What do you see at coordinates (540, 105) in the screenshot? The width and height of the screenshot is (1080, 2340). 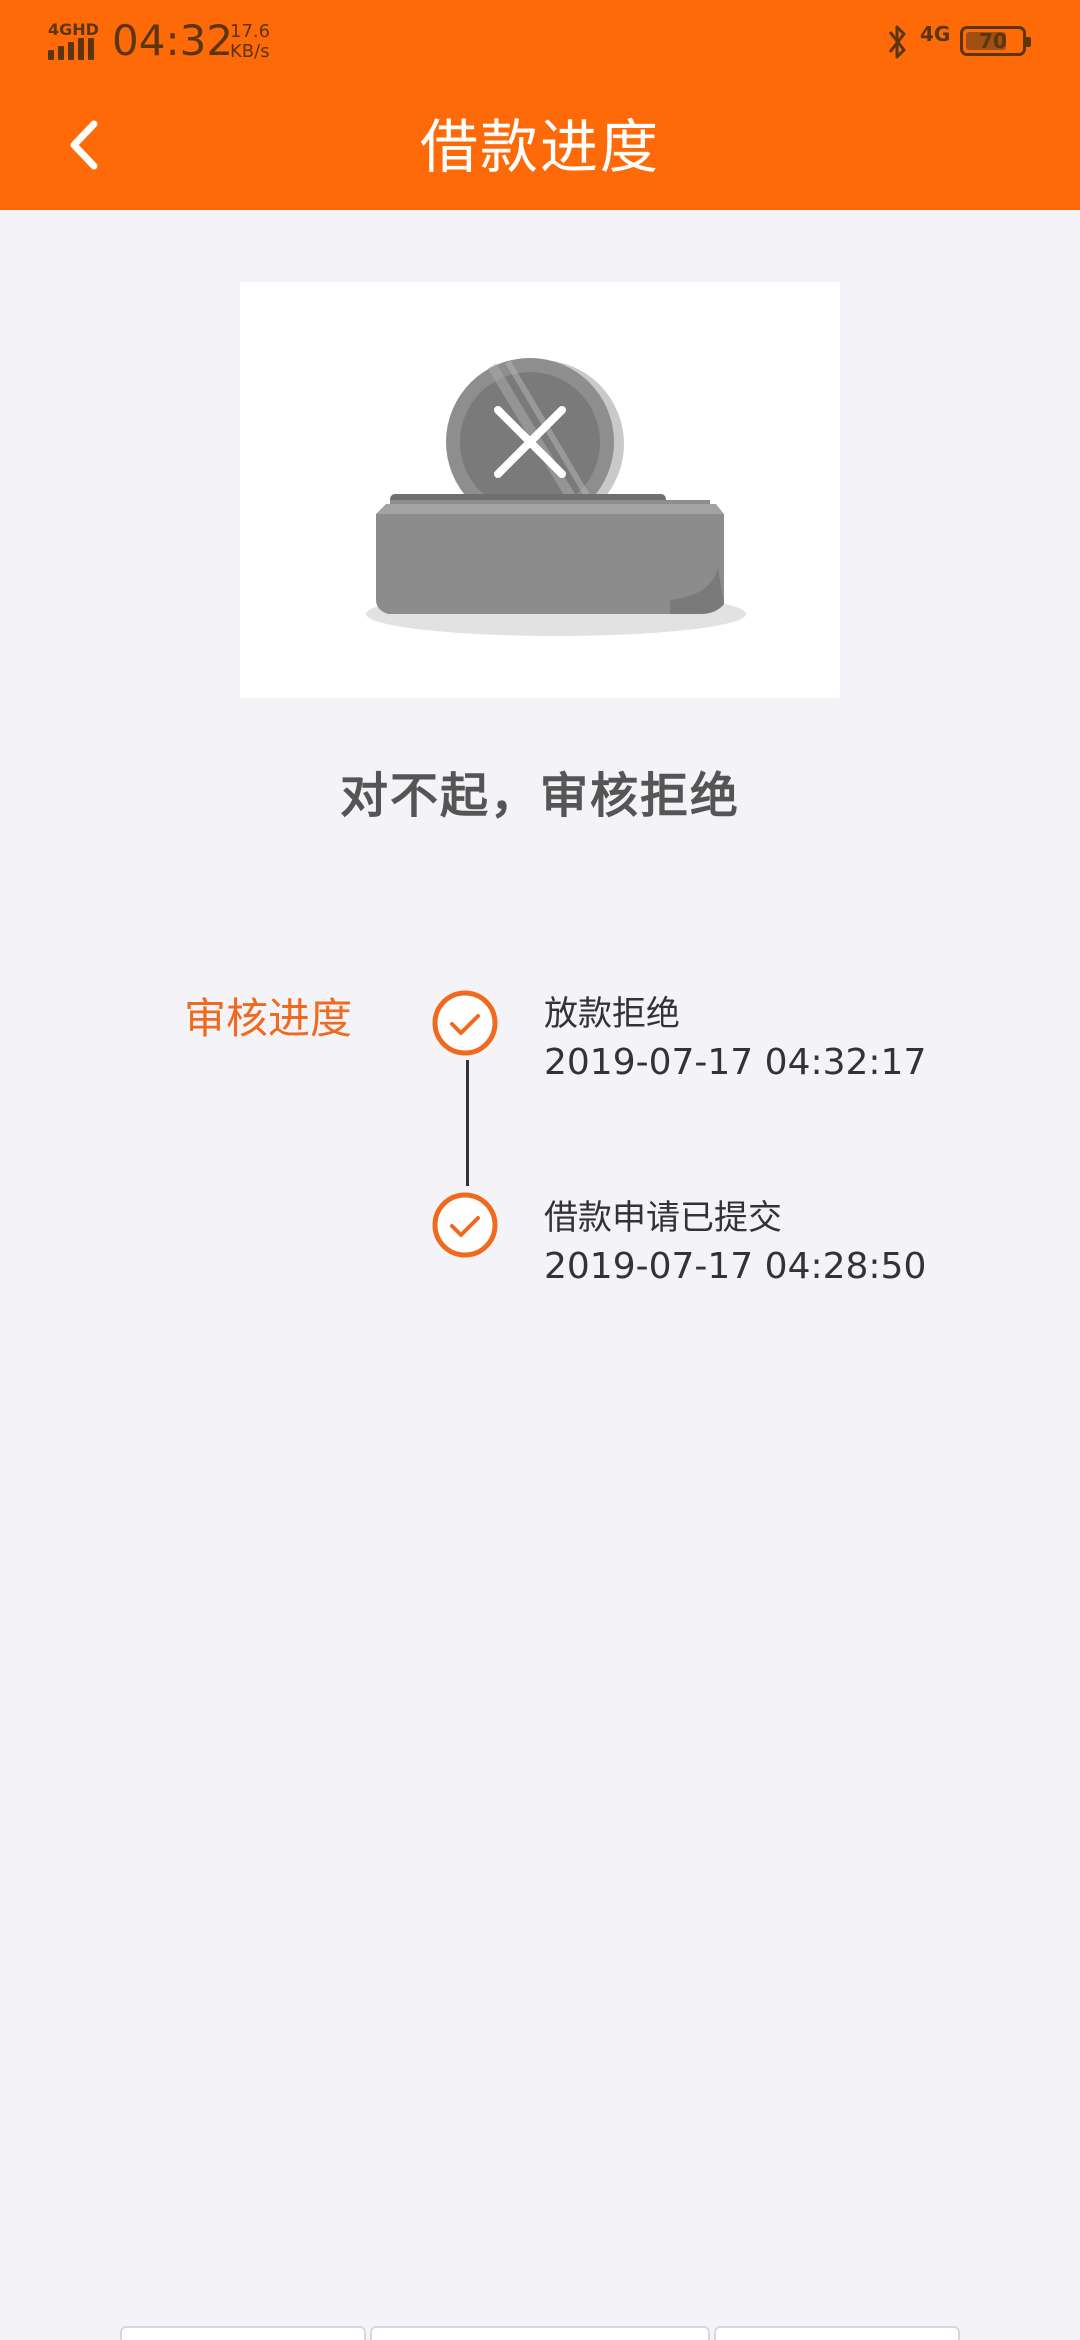 I see `header-bar: 4GHD 04:32 17.6 KB/s 4G 70 借款进度` at bounding box center [540, 105].